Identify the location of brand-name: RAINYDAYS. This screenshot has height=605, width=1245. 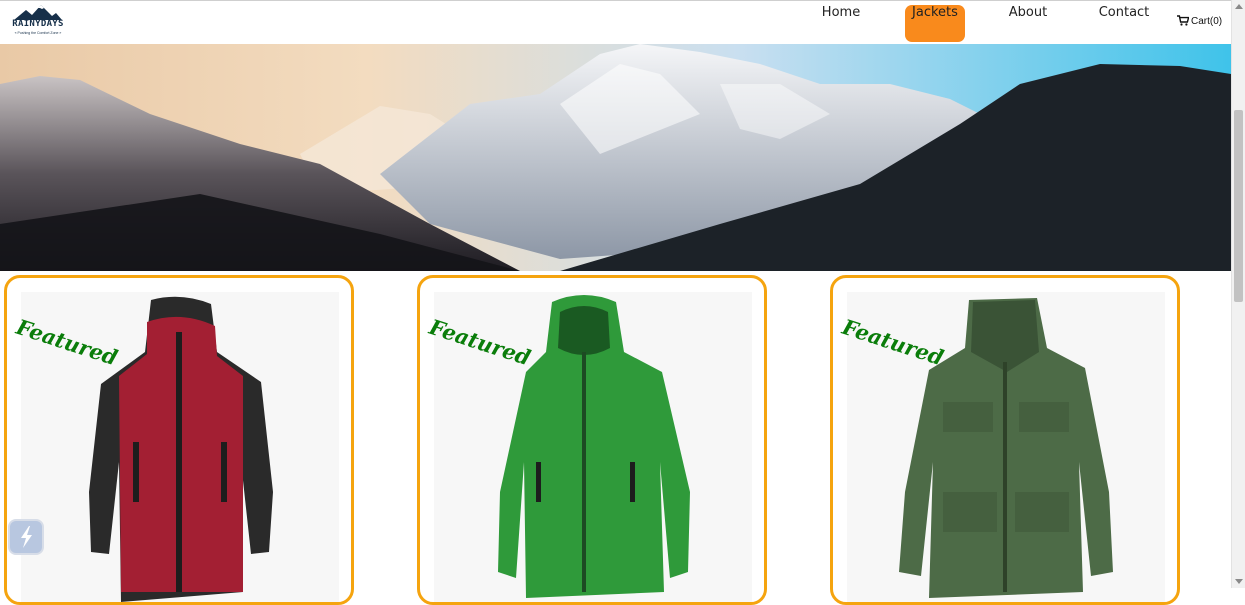
(38, 24).